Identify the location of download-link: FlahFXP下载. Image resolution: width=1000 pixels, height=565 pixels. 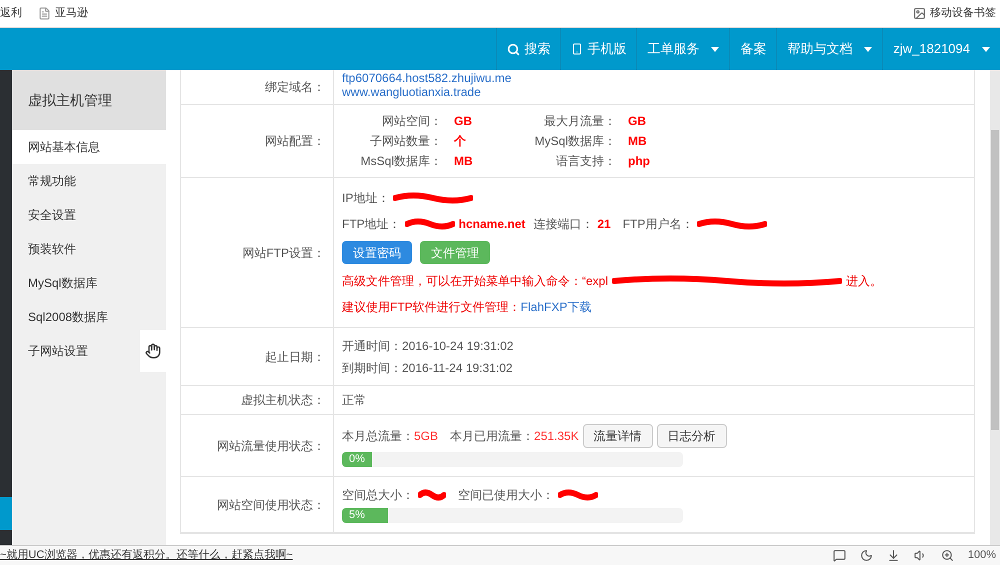
(556, 307).